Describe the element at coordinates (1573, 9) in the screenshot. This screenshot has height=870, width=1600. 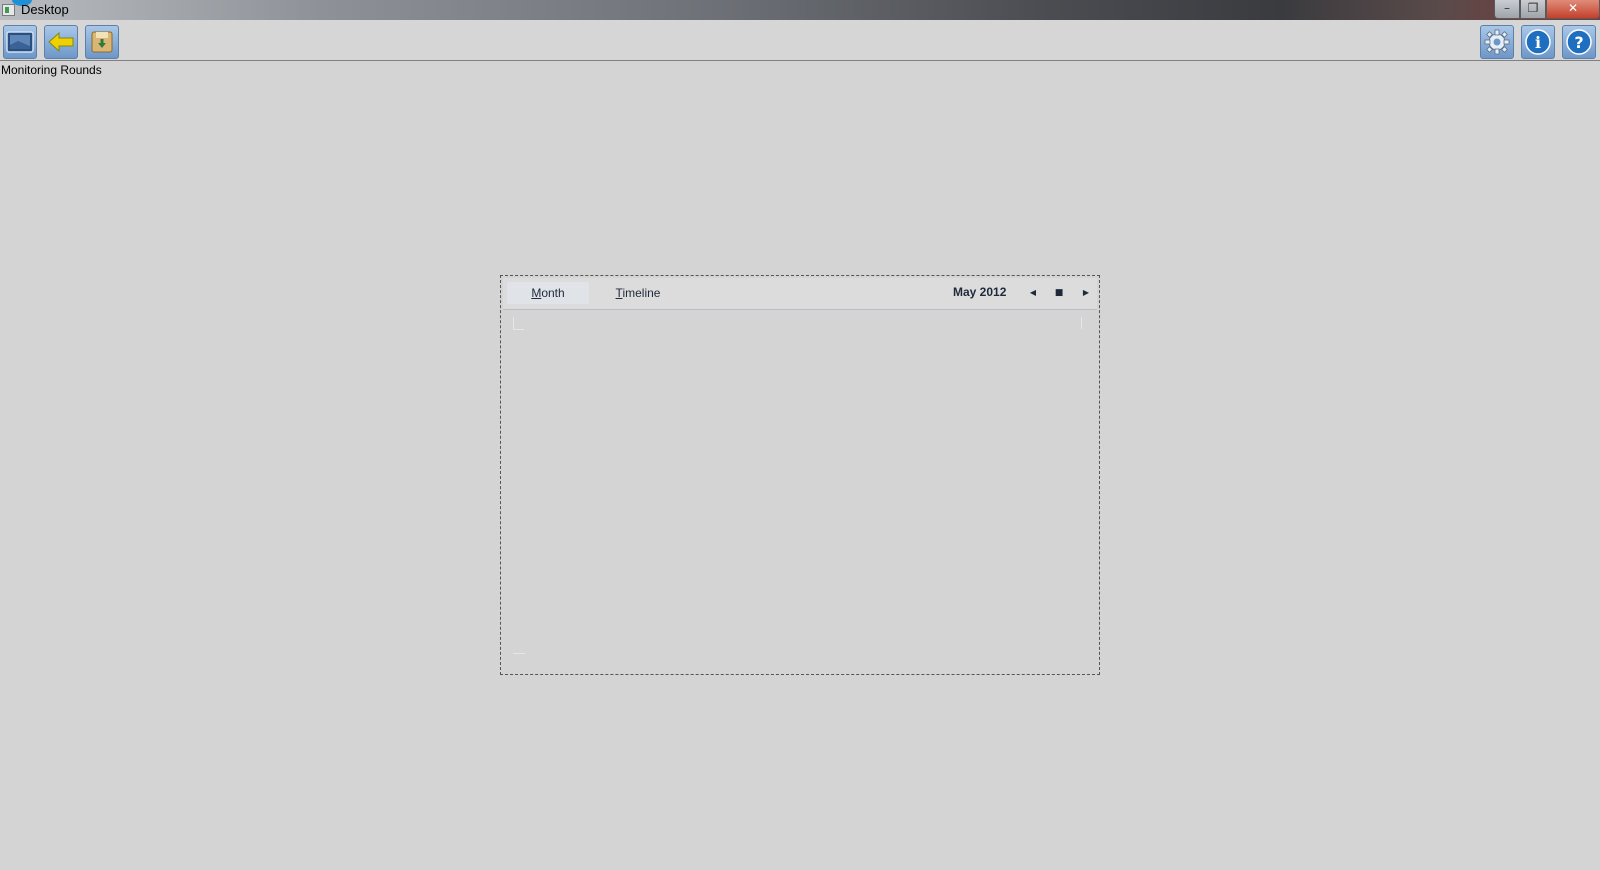
I see `close-button: ✕` at that location.